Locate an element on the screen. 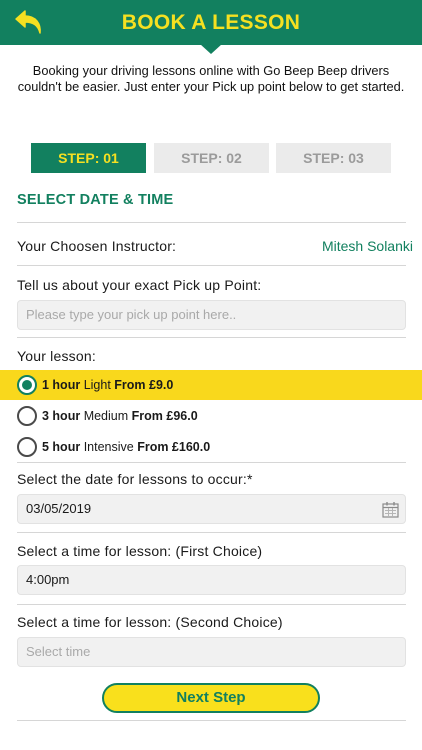 This screenshot has width=422, height=750. step-tab-3: STEP: 03 is located at coordinates (333, 158).